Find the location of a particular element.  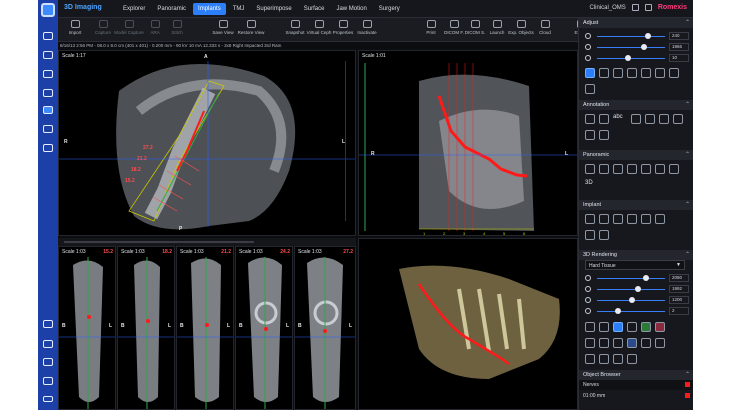

cube-icon is located at coordinates (590, 327).